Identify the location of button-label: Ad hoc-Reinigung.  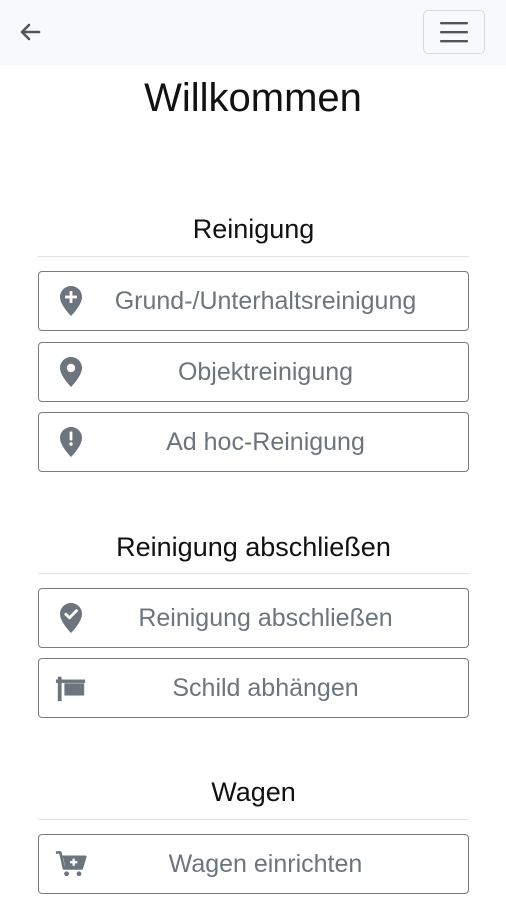
(265, 441).